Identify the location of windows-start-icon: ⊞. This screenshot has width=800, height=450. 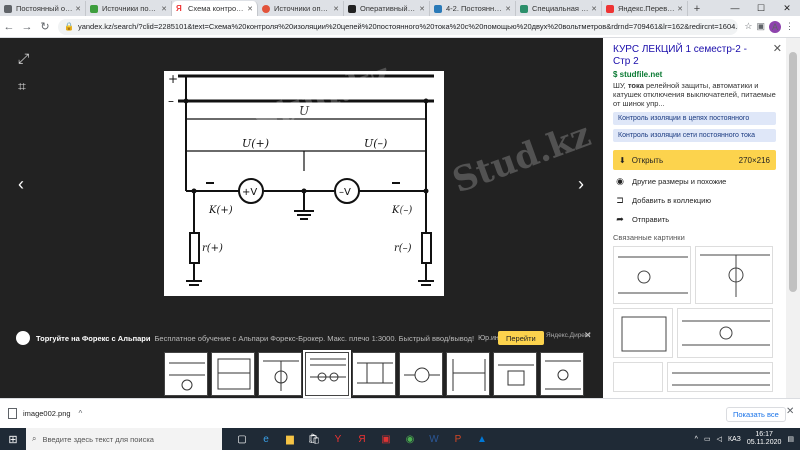
(13, 439).